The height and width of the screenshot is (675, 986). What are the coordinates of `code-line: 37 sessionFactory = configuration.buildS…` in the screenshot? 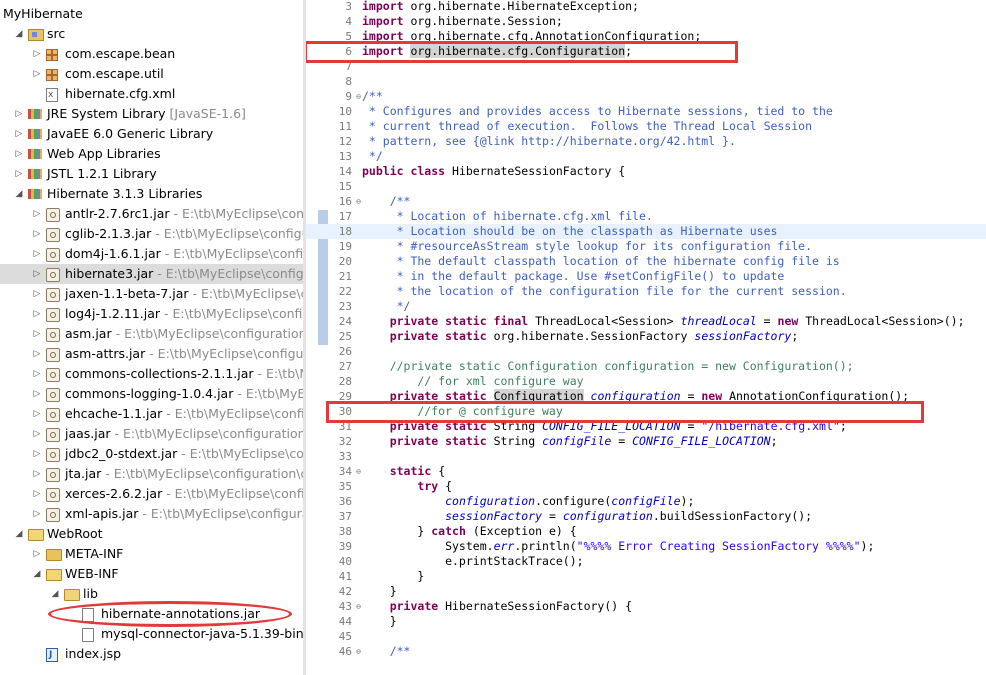 It's located at (646, 516).